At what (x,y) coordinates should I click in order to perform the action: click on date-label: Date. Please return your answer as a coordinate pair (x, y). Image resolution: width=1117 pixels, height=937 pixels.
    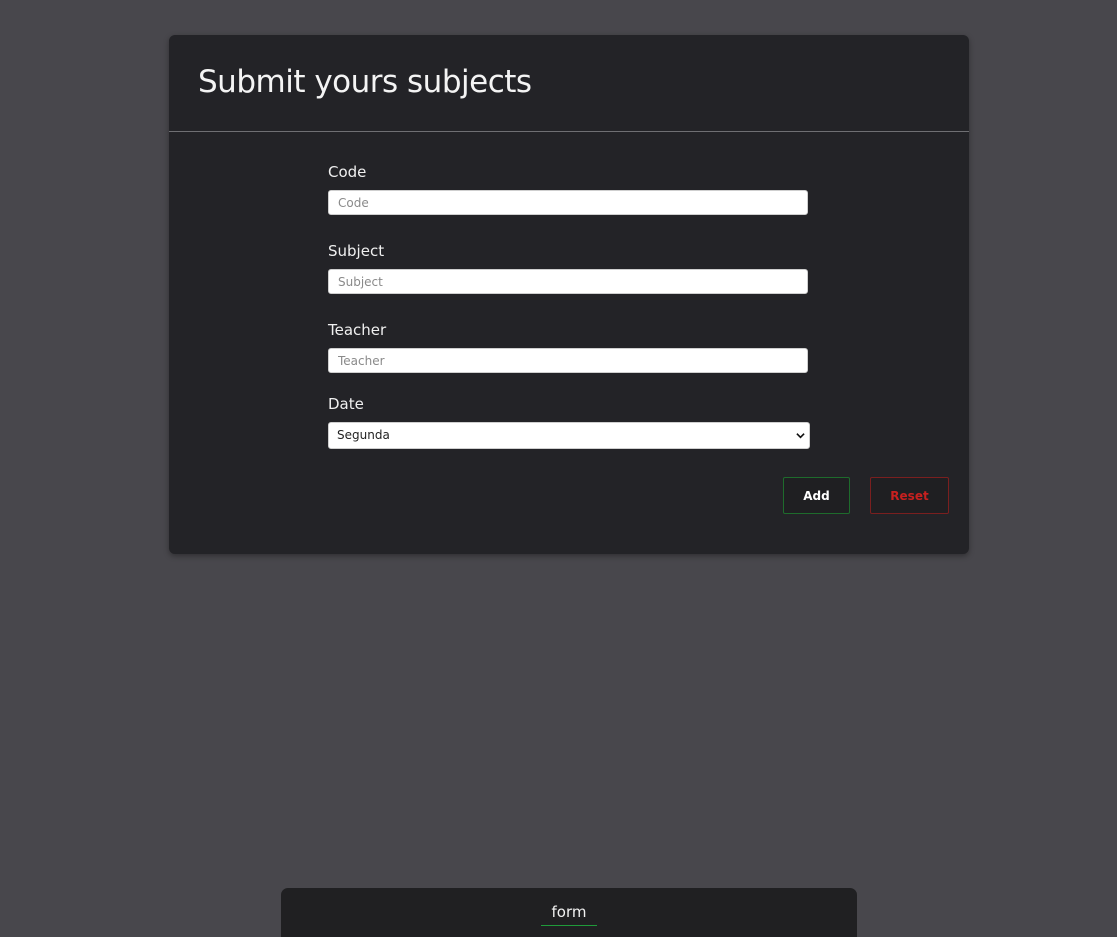
    Looking at the image, I should click on (346, 404).